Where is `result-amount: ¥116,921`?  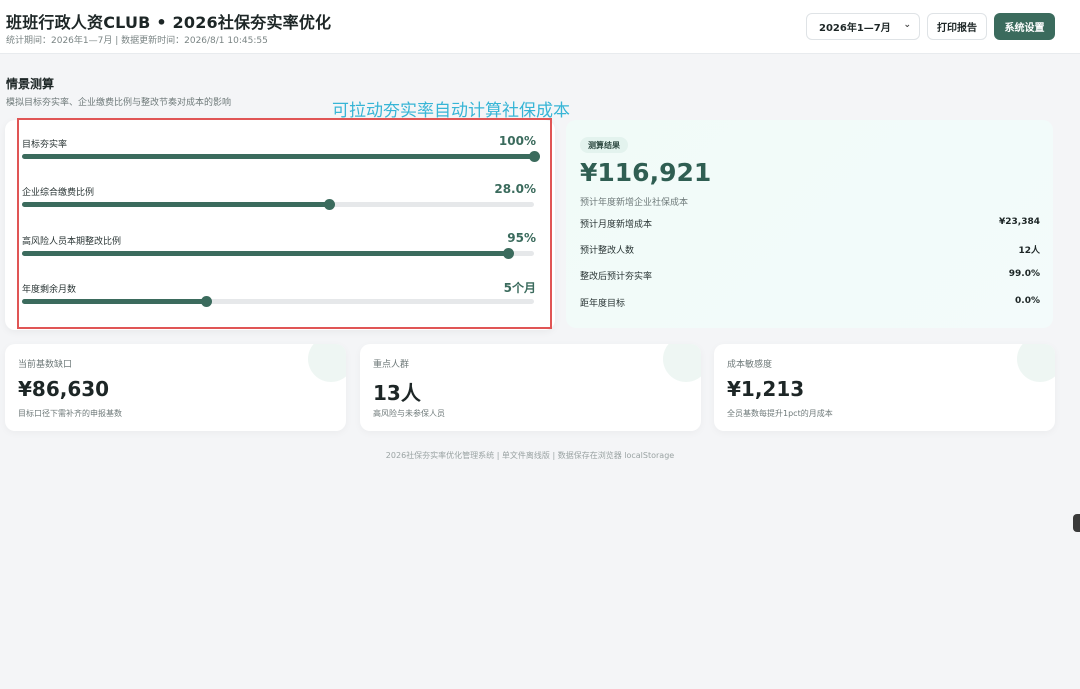
result-amount: ¥116,921 is located at coordinates (646, 172).